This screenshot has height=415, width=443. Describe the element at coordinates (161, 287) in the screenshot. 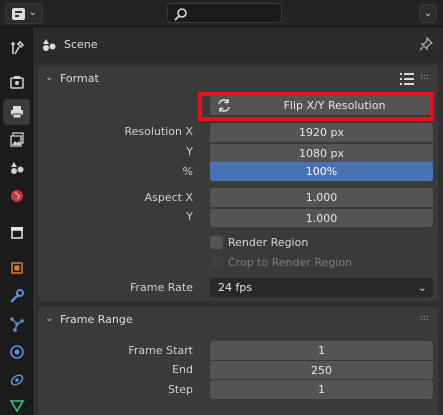

I see `frame-rate-label: Frame Rate` at that location.